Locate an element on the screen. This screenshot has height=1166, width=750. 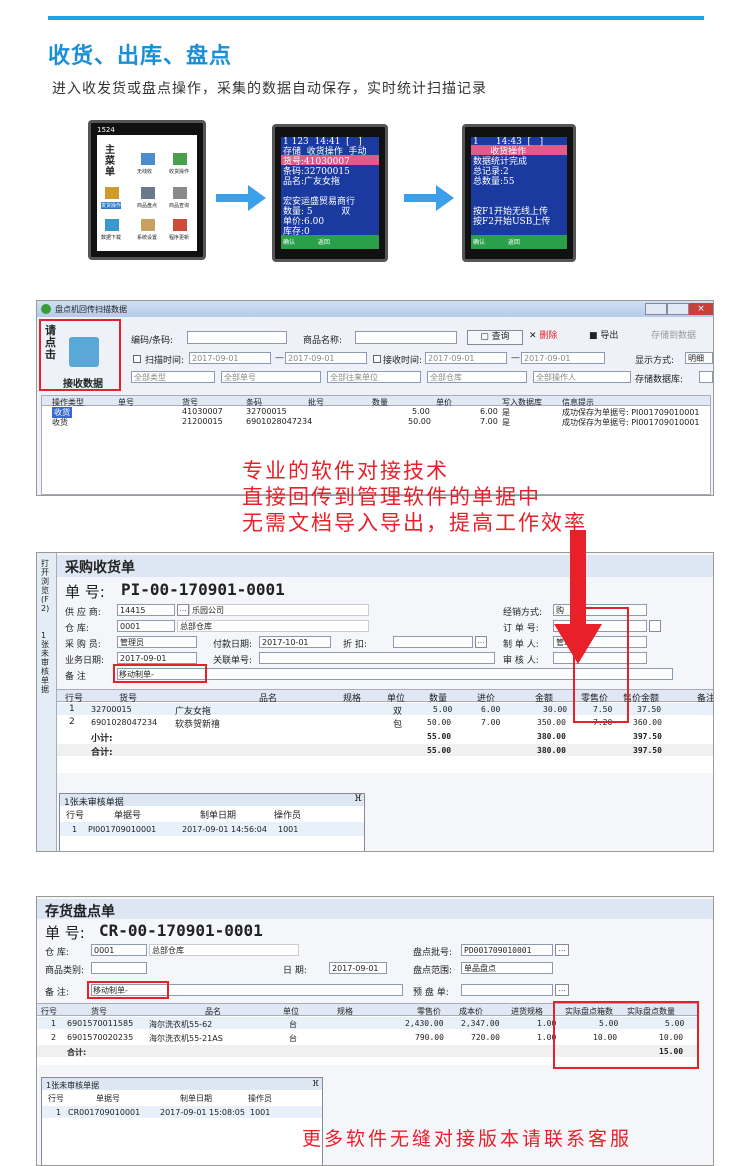
filter-operator-select: 全部操作人 is located at coordinates (582, 377).